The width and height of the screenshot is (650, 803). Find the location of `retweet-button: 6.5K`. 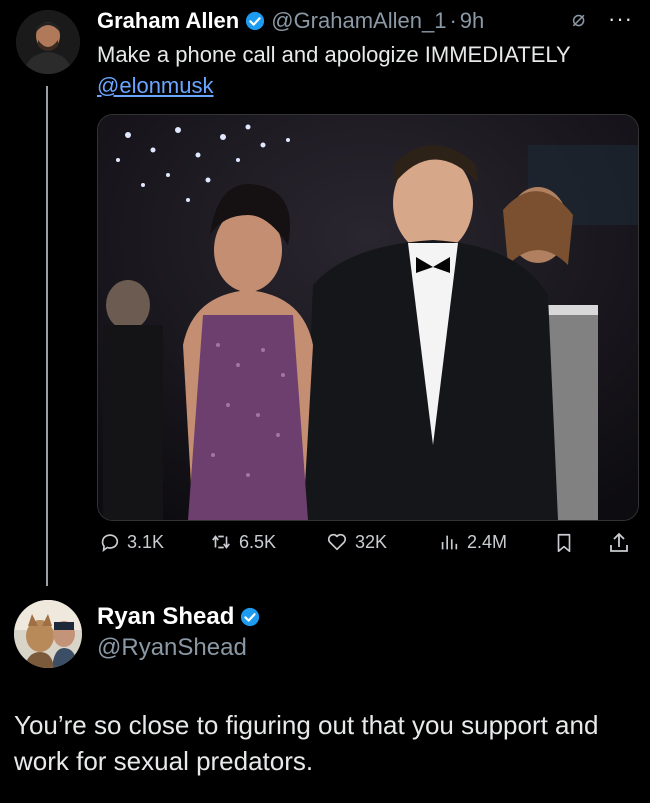

retweet-button: 6.5K is located at coordinates (242, 542).